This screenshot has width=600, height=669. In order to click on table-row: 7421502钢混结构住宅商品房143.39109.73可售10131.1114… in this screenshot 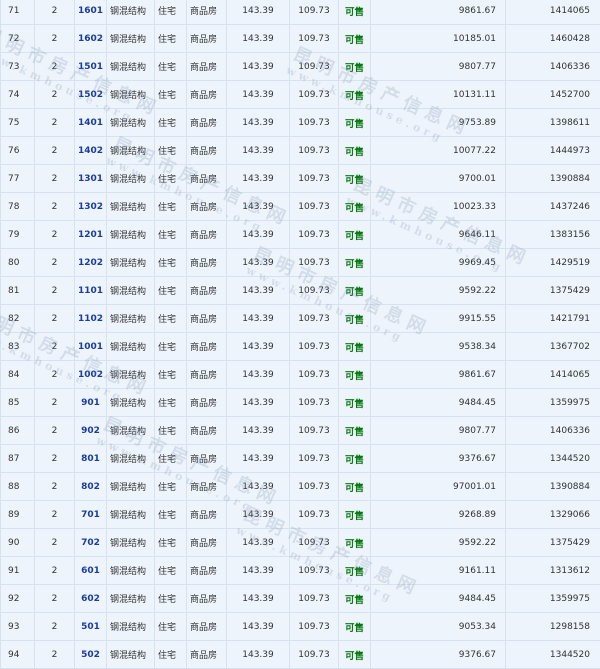, I will do `click(300, 95)`.